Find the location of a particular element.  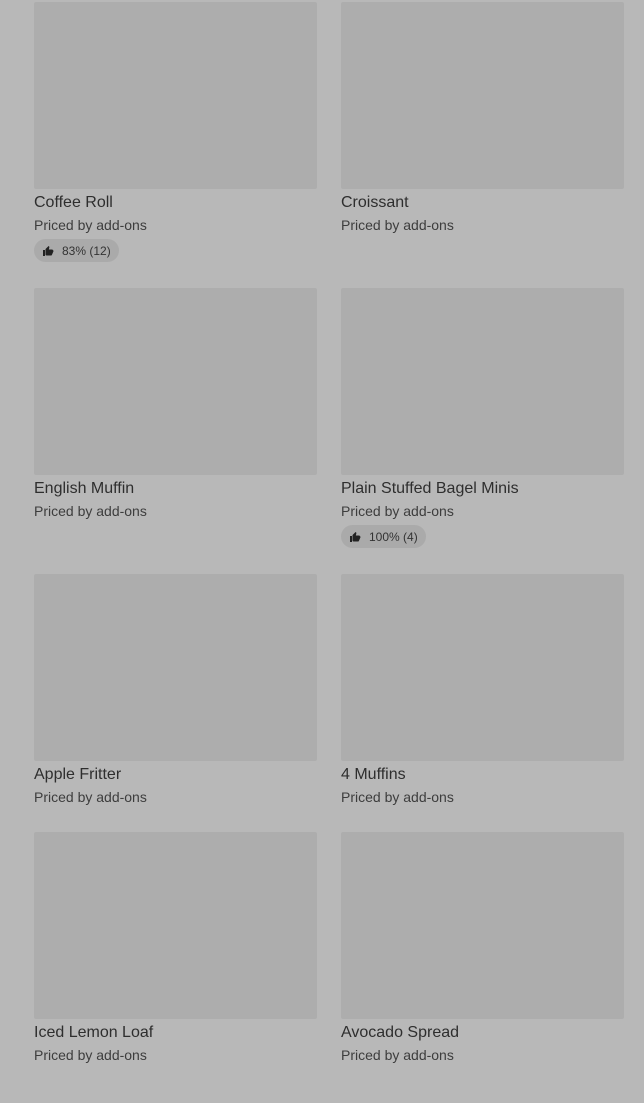

rating-text: 83% (12) is located at coordinates (86, 250).